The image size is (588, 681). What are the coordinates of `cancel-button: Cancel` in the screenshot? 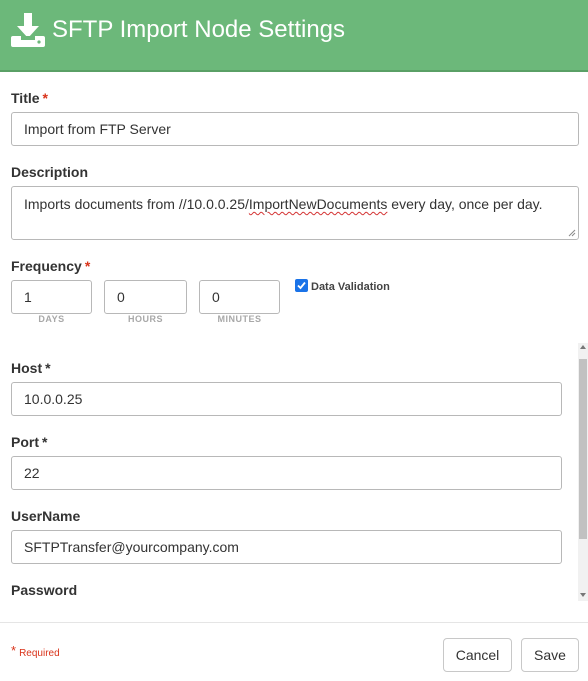 It's located at (477, 655).